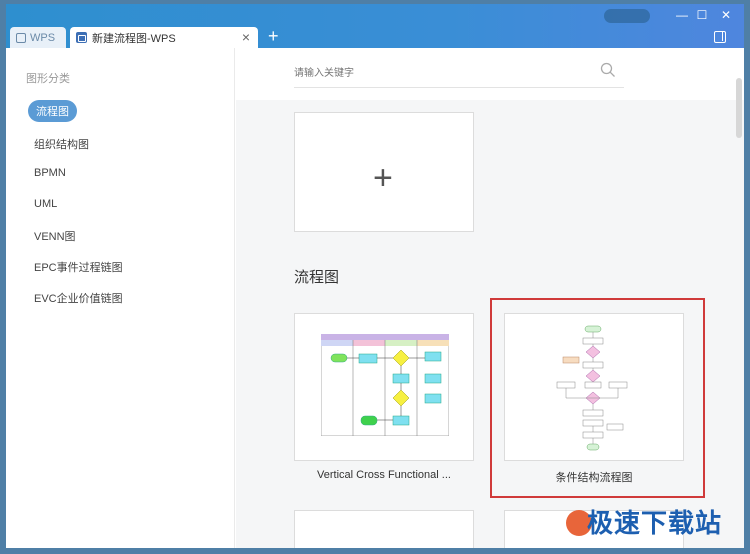  What do you see at coordinates (375, 26) in the screenshot?
I see `title-bar: WPS 新建流程图-WPS × + — ☐ ✕` at bounding box center [375, 26].